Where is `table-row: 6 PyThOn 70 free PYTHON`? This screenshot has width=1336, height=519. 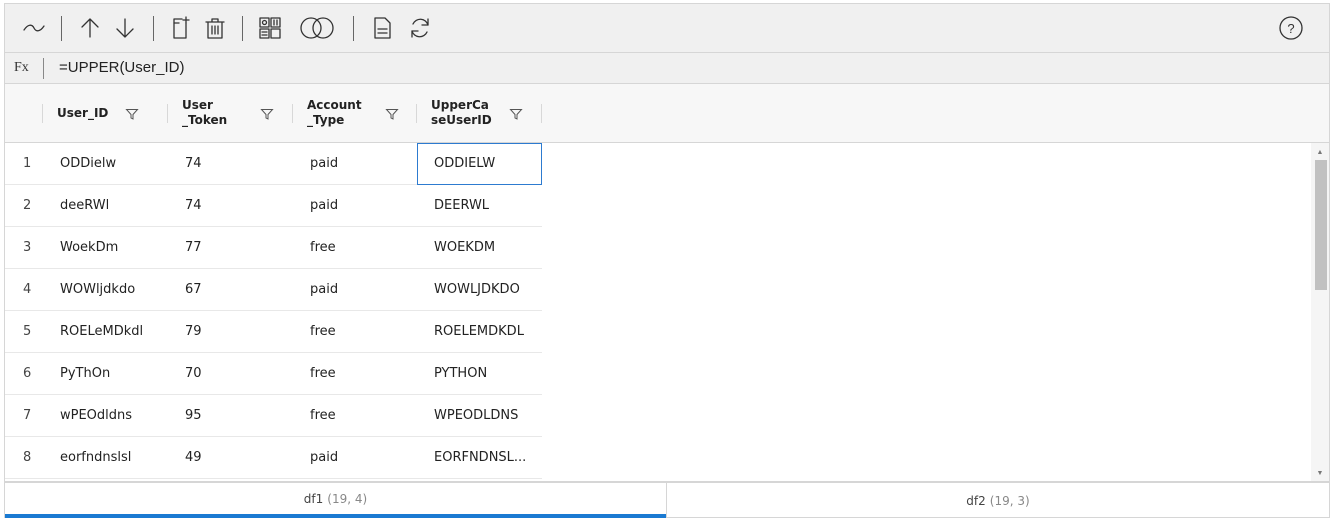 table-row: 6 PyThOn 70 free PYTHON is located at coordinates (273, 374).